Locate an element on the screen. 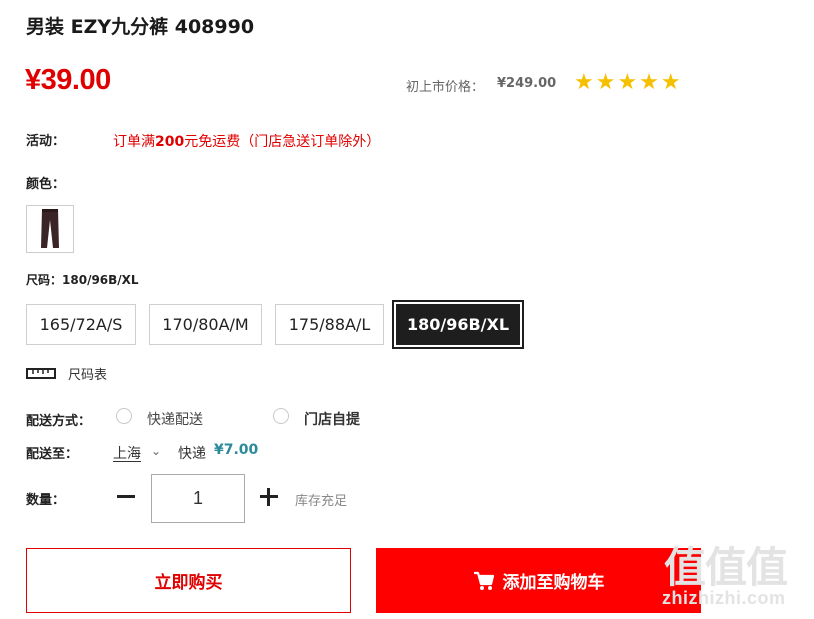 Image resolution: width=814 pixels, height=619 pixels. size-option-s: 165/72A/S is located at coordinates (81, 324).